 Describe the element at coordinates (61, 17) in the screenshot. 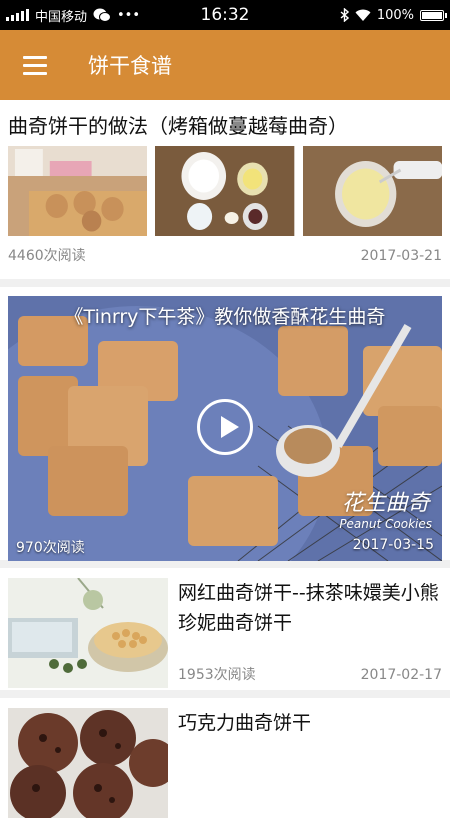

I see `carrier-label: 中国移动` at that location.